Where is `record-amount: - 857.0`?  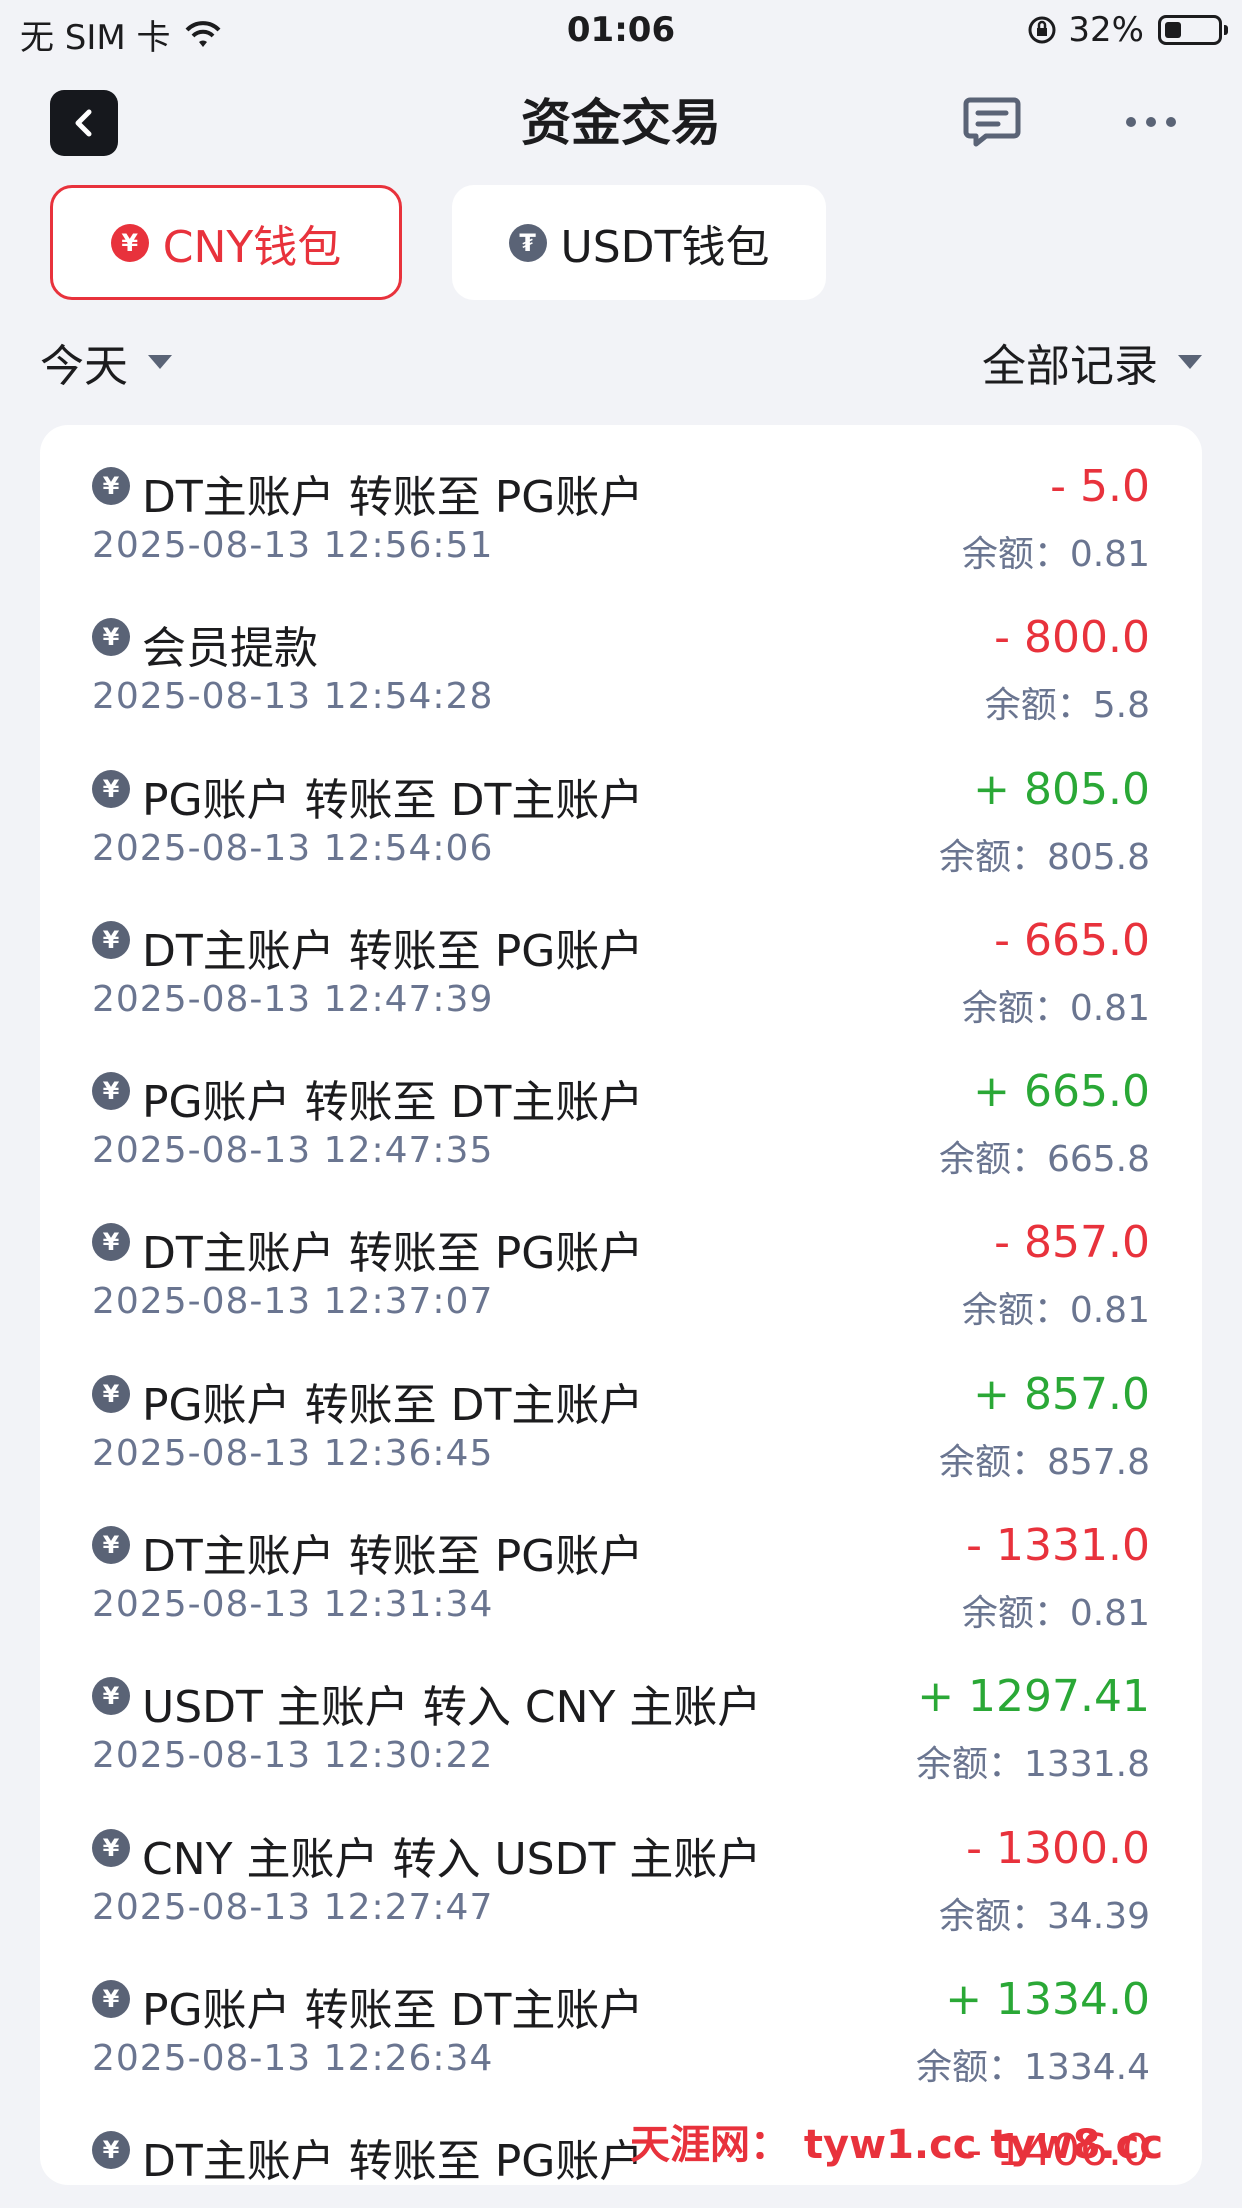 record-amount: - 857.0 is located at coordinates (1072, 1243).